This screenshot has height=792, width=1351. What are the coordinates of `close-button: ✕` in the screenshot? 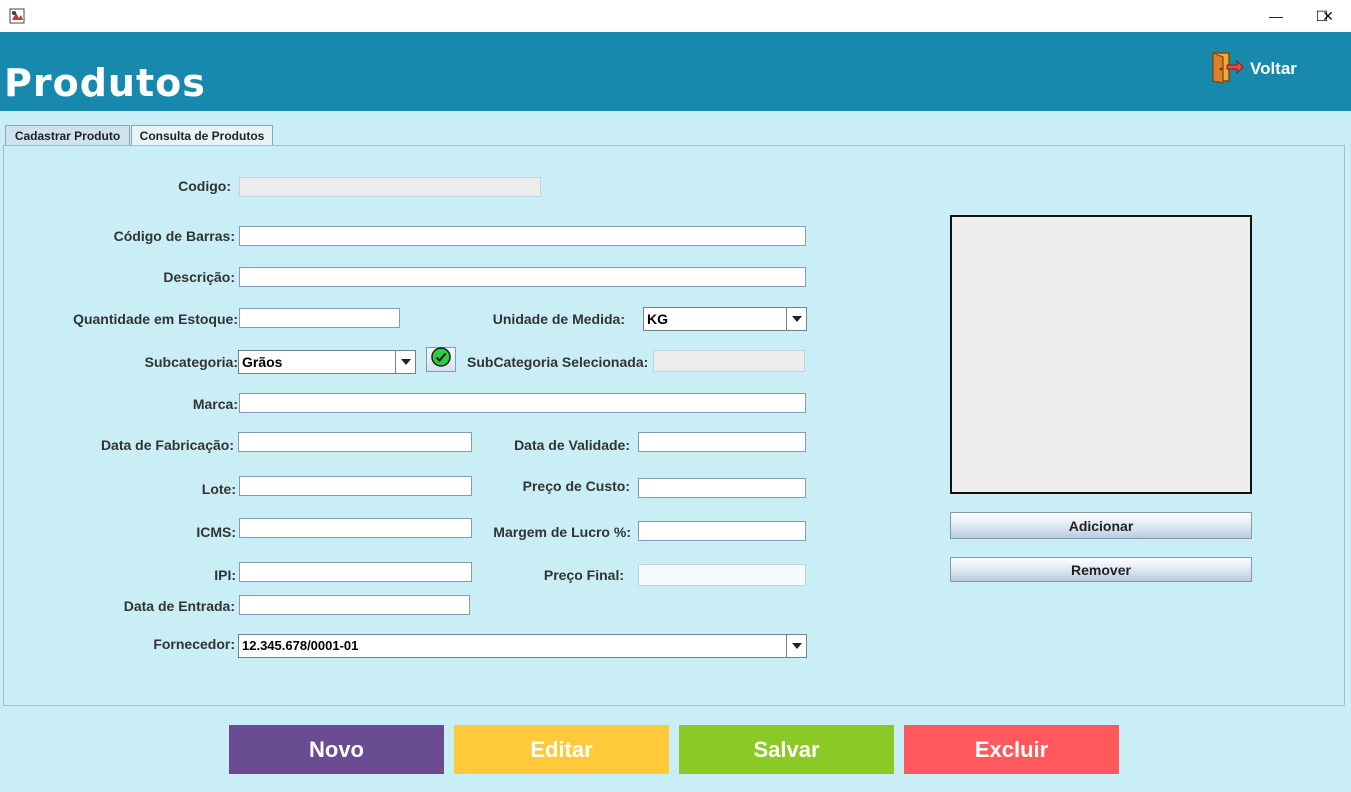 It's located at (1328, 16).